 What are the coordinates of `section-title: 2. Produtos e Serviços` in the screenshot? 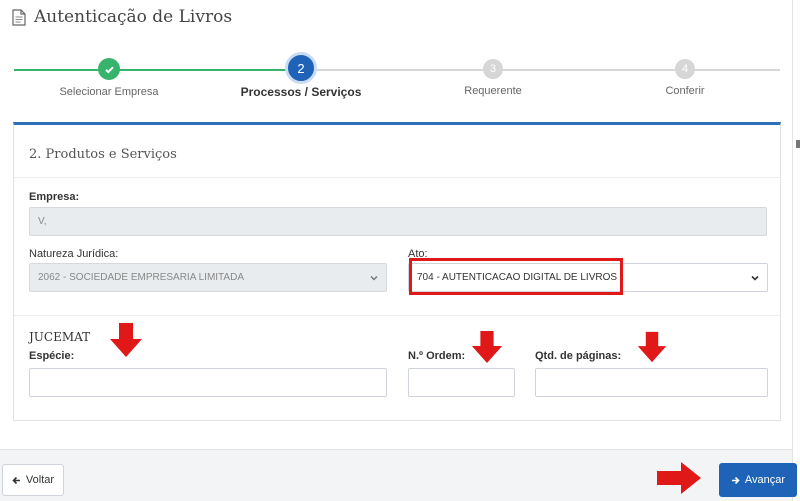 It's located at (103, 154).